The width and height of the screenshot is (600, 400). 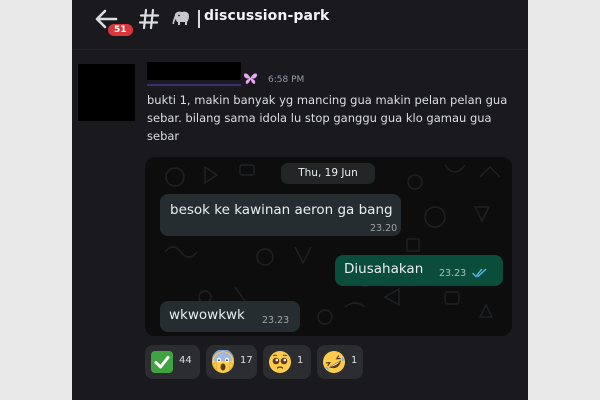 I want to click on screaming-face-emoji-icon, so click(x=223, y=361).